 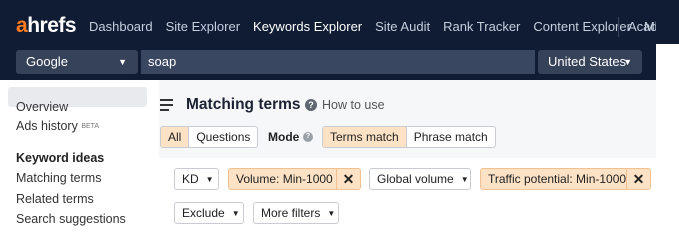 I want to click on scope-tabs: All Questions, so click(x=209, y=137).